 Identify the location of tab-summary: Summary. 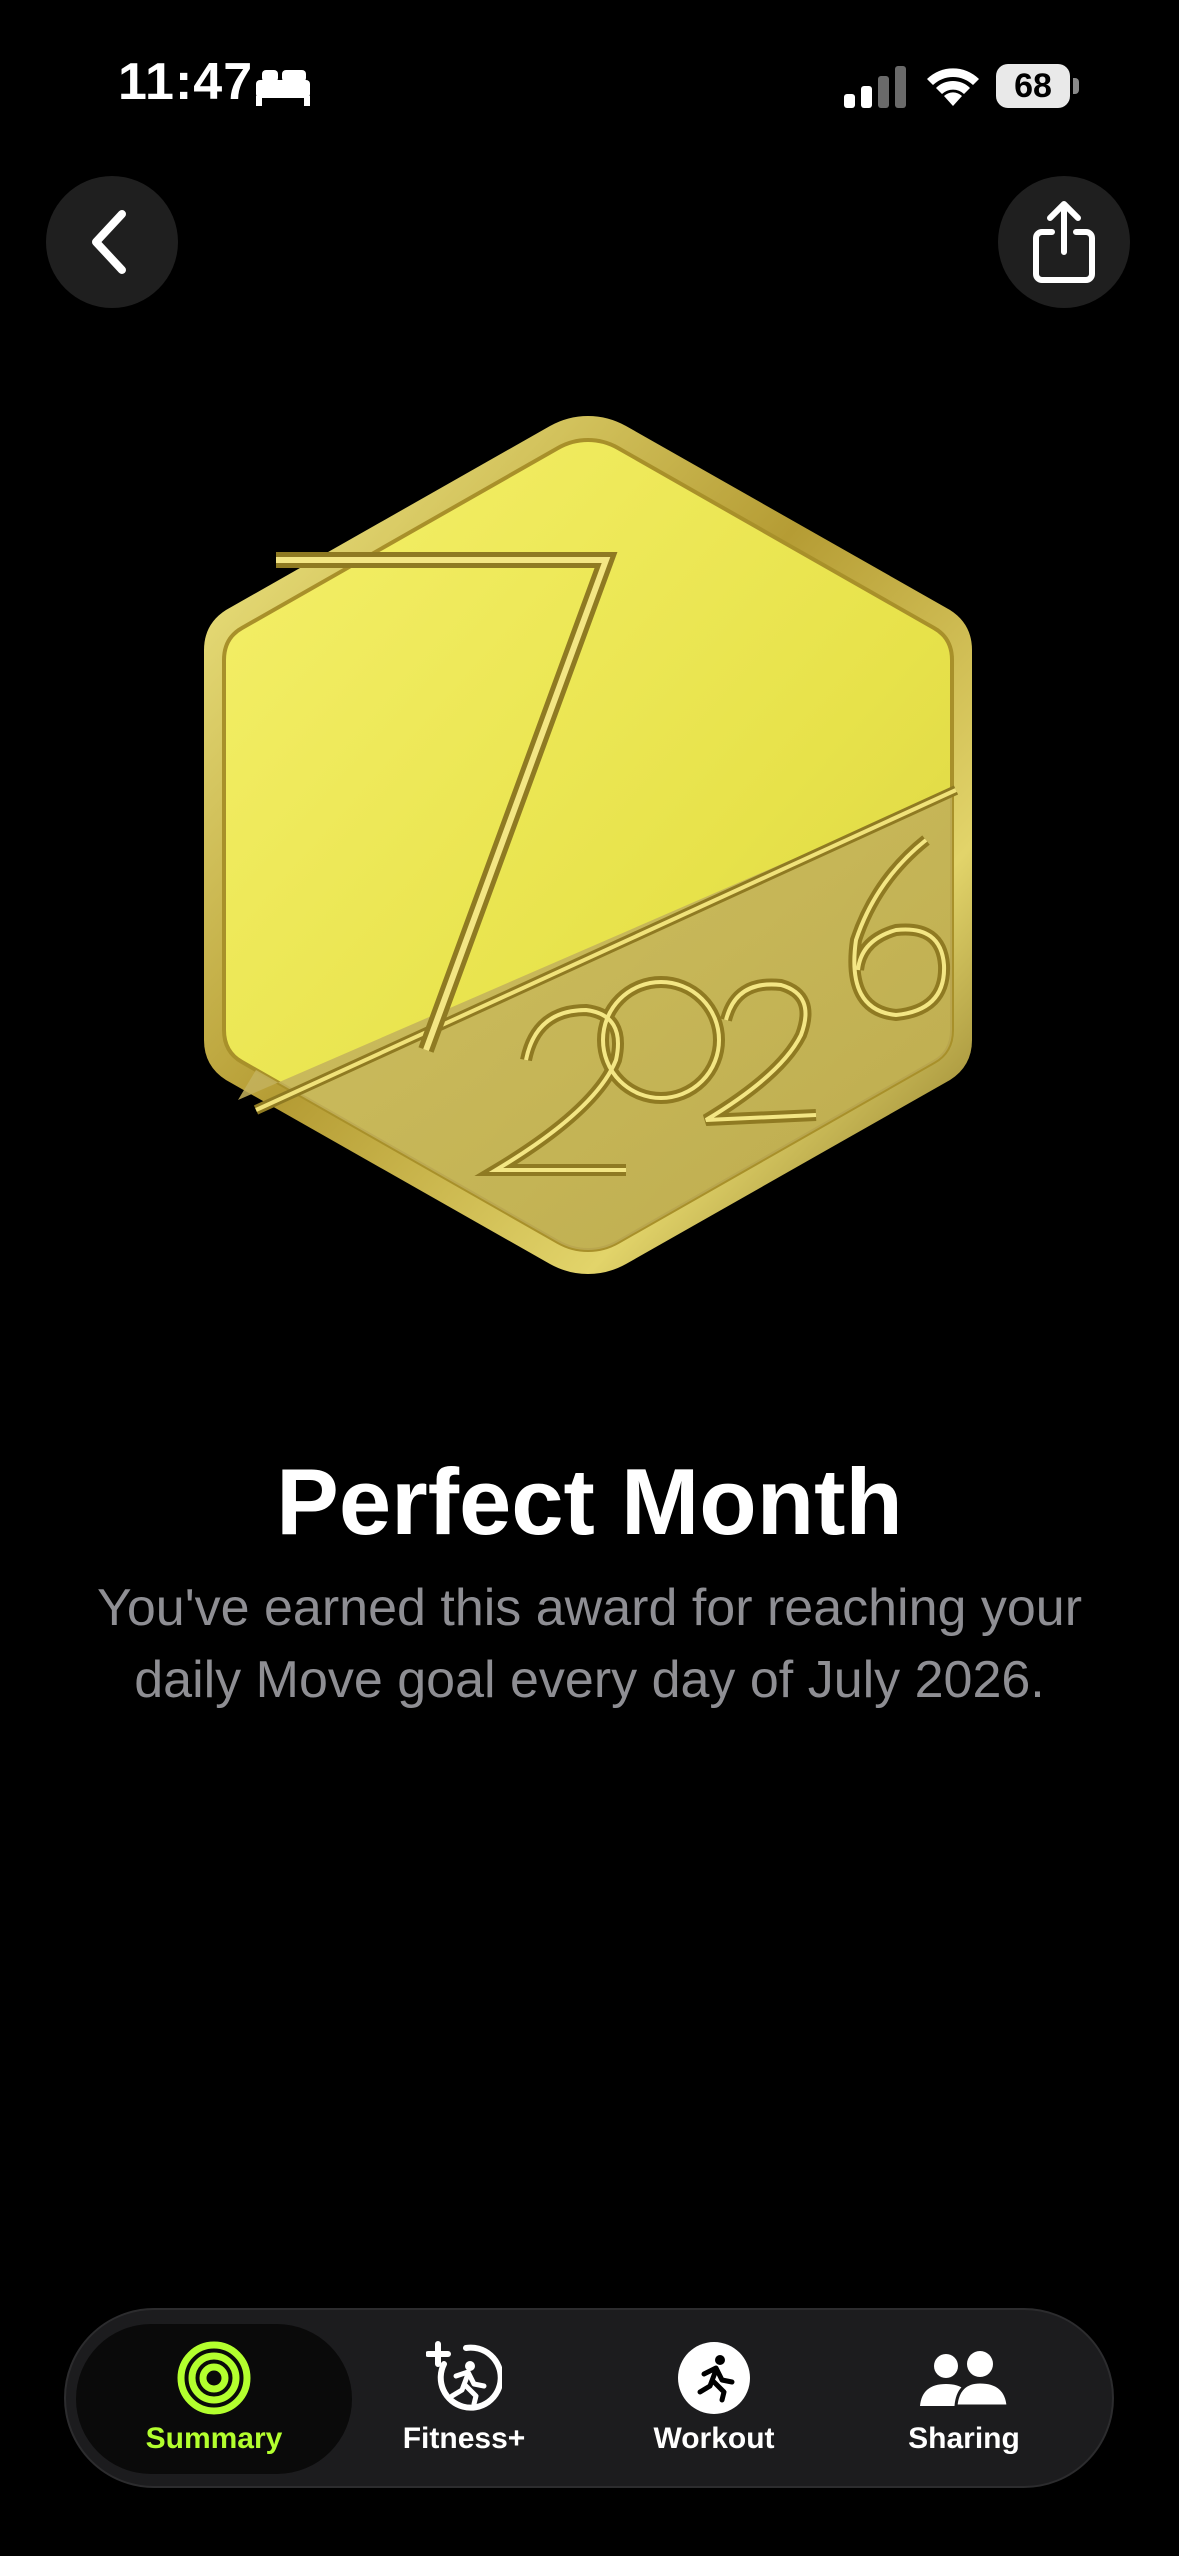
(214, 2399).